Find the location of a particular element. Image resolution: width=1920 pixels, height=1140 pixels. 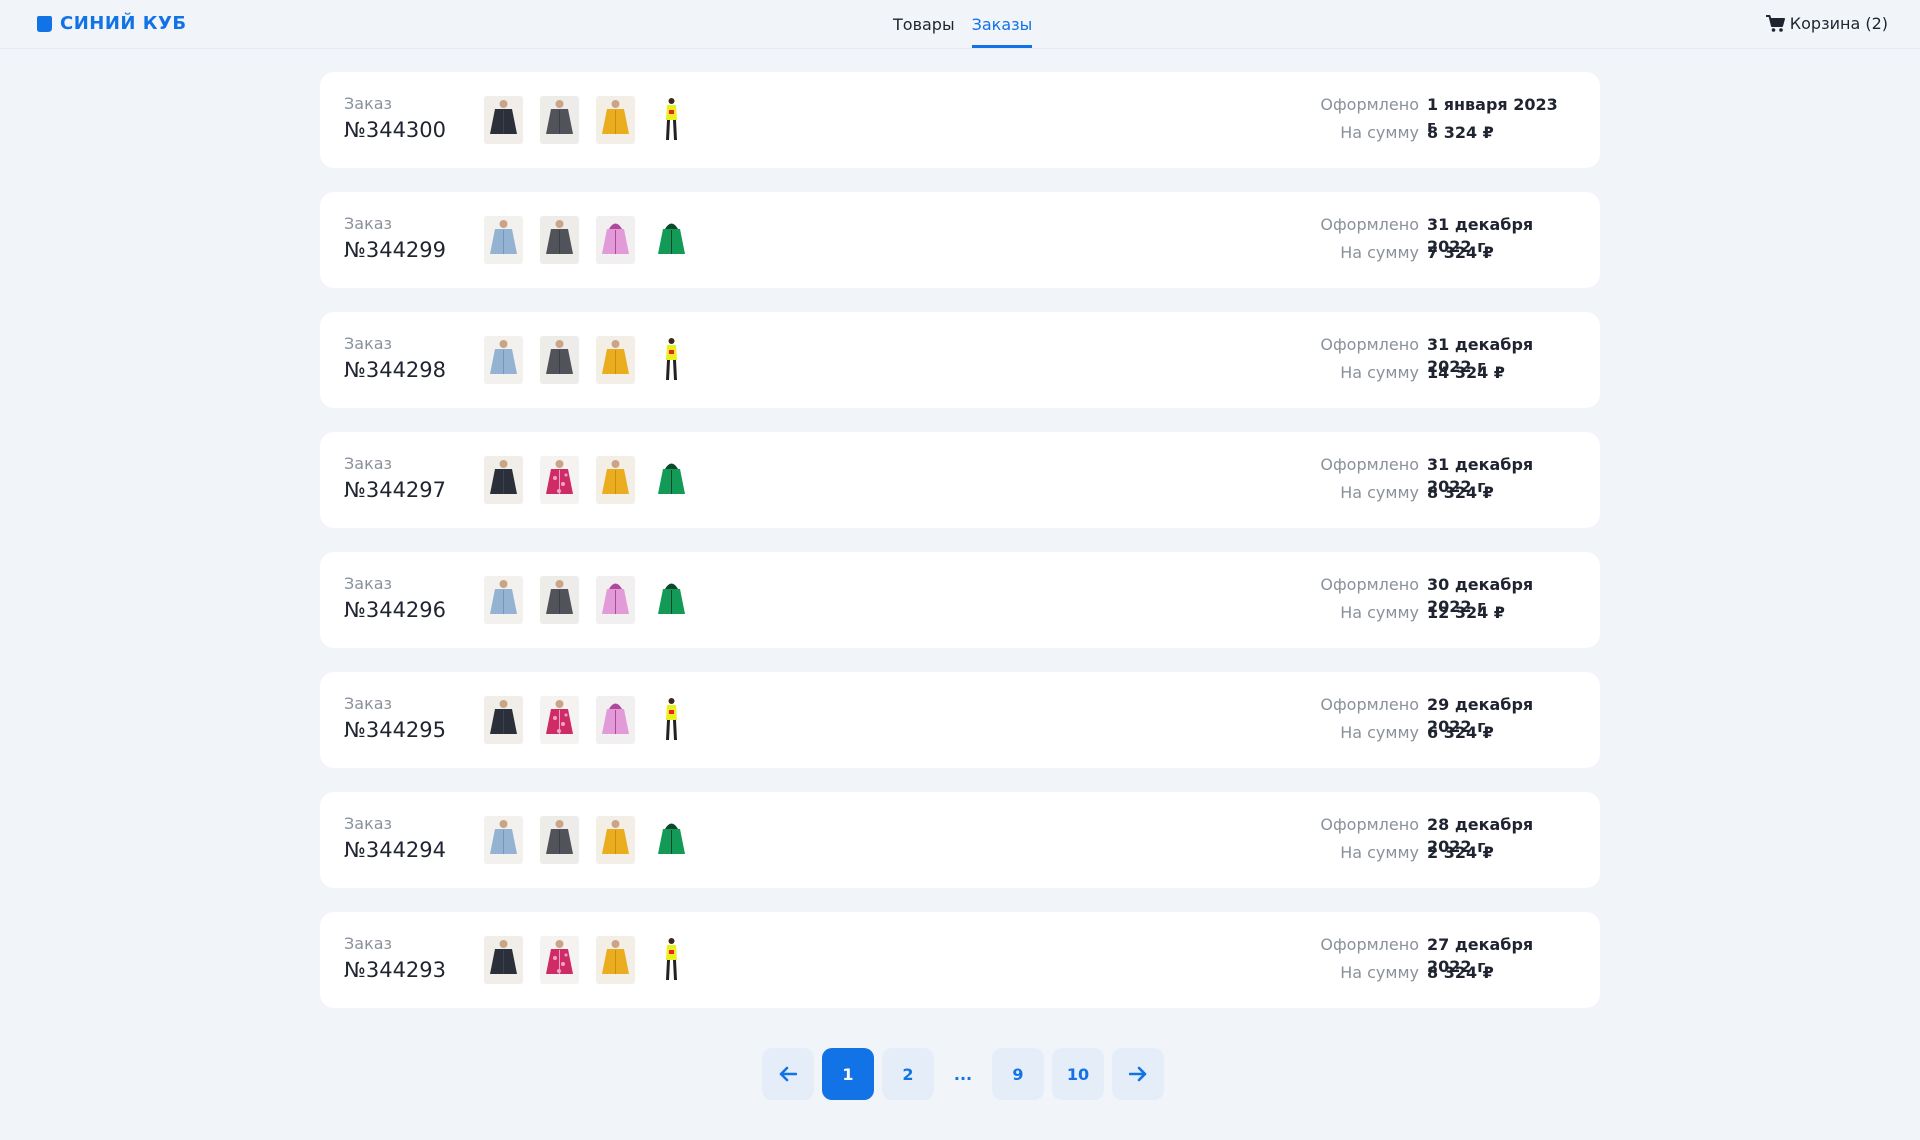

order-sum: 12 324 ₽ is located at coordinates (1466, 612).